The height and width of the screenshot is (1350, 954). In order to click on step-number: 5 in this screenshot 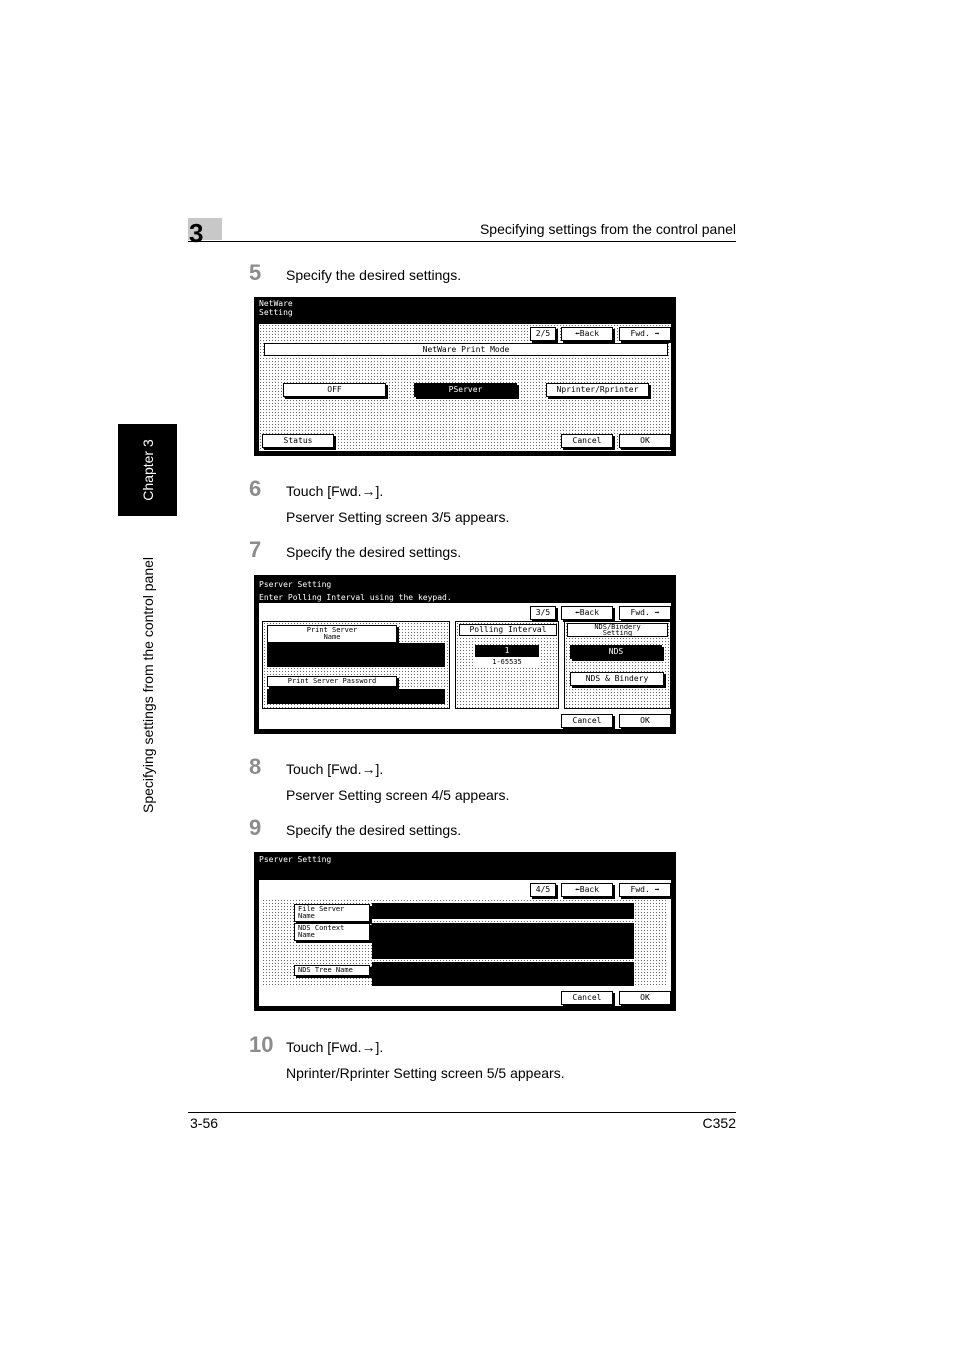, I will do `click(255, 272)`.